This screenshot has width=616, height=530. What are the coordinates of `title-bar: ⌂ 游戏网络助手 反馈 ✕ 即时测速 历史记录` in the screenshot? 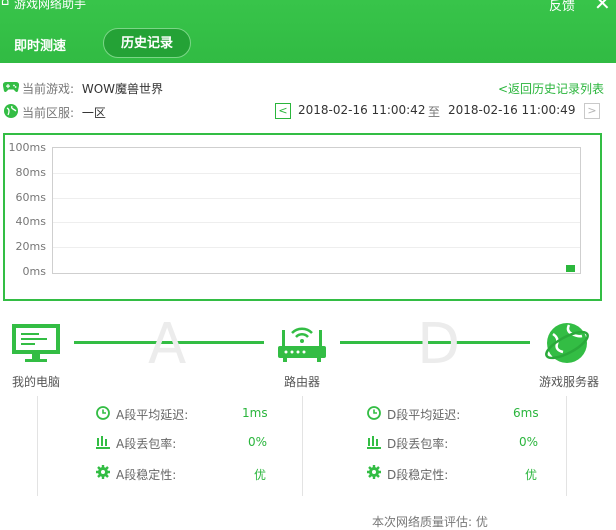 It's located at (308, 31).